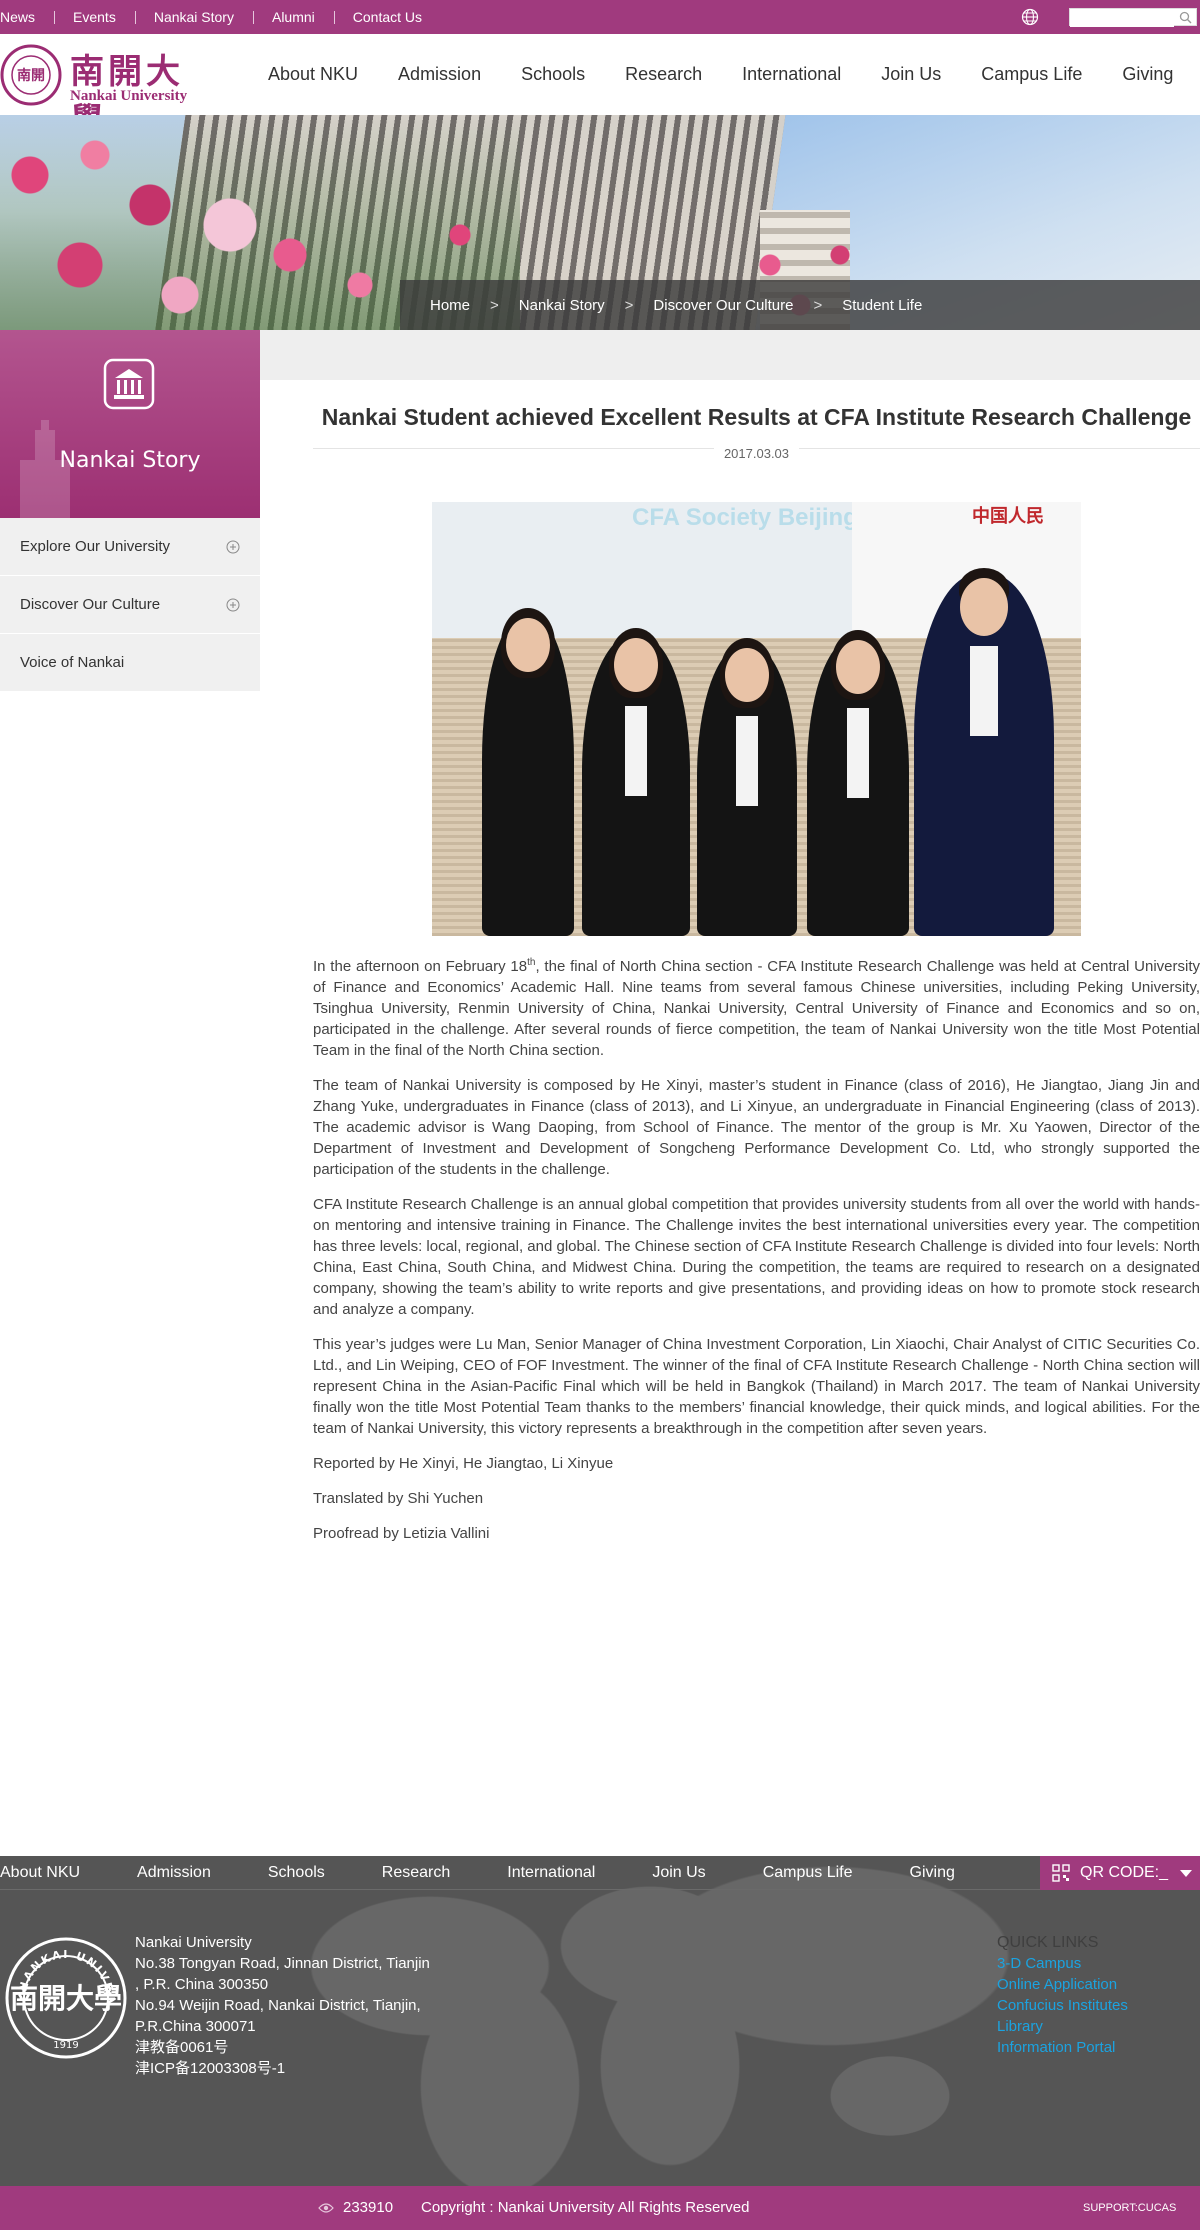  What do you see at coordinates (791, 74) in the screenshot?
I see `nav-international: International` at bounding box center [791, 74].